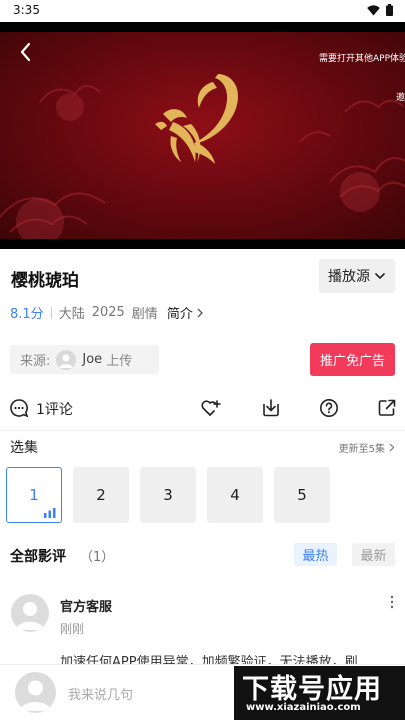  Describe the element at coordinates (400, 98) in the screenshot. I see `player-hint-text-2: 邀` at that location.